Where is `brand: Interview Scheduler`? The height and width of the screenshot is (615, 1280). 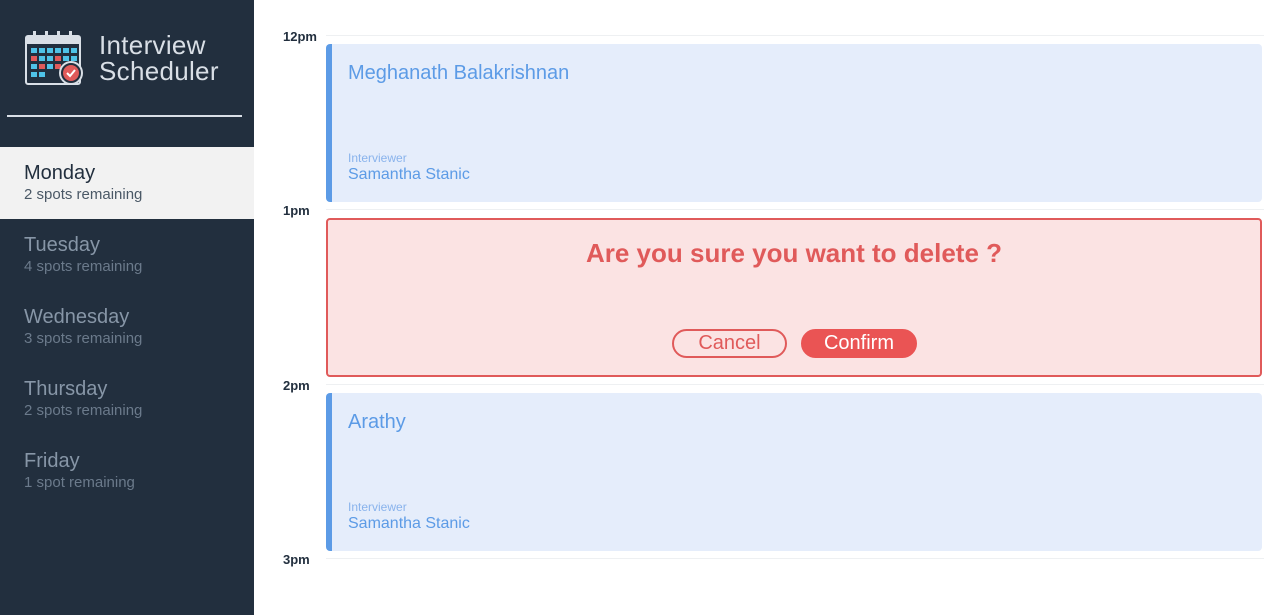 brand: Interview Scheduler is located at coordinates (129, 60).